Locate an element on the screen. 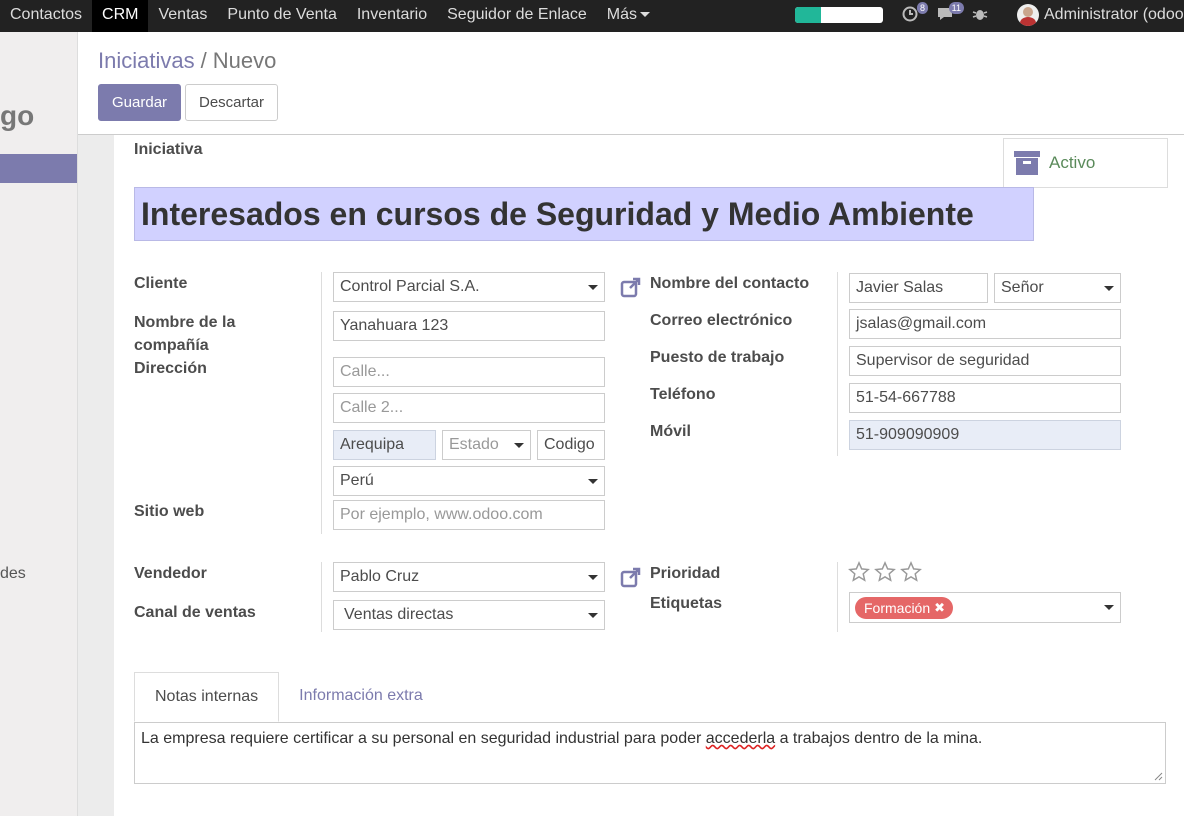 The width and height of the screenshot is (1184, 816). compania-label-line1: Nombre de la is located at coordinates (185, 322).